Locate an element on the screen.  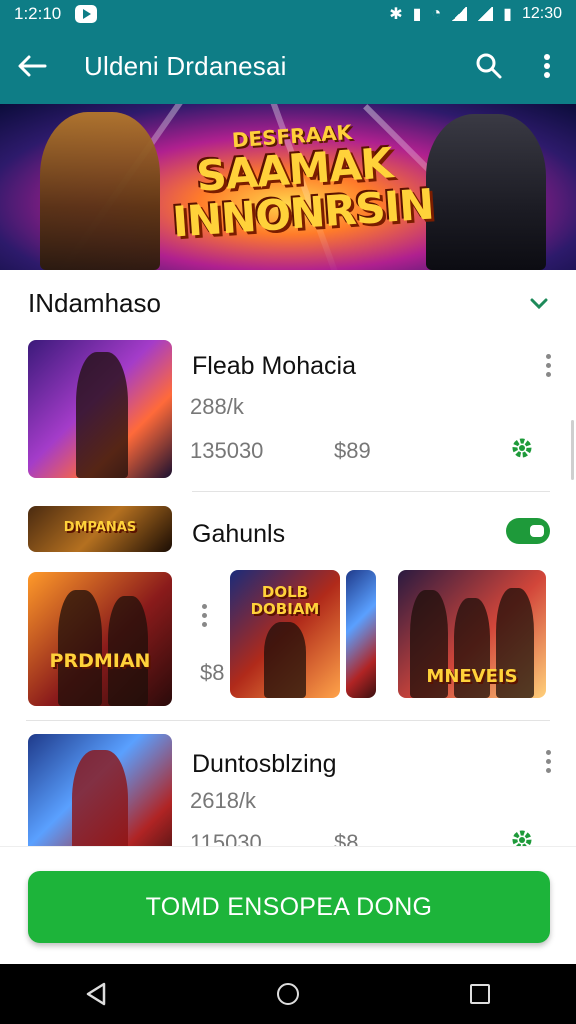
nav-home-icon is located at coordinates (288, 994).